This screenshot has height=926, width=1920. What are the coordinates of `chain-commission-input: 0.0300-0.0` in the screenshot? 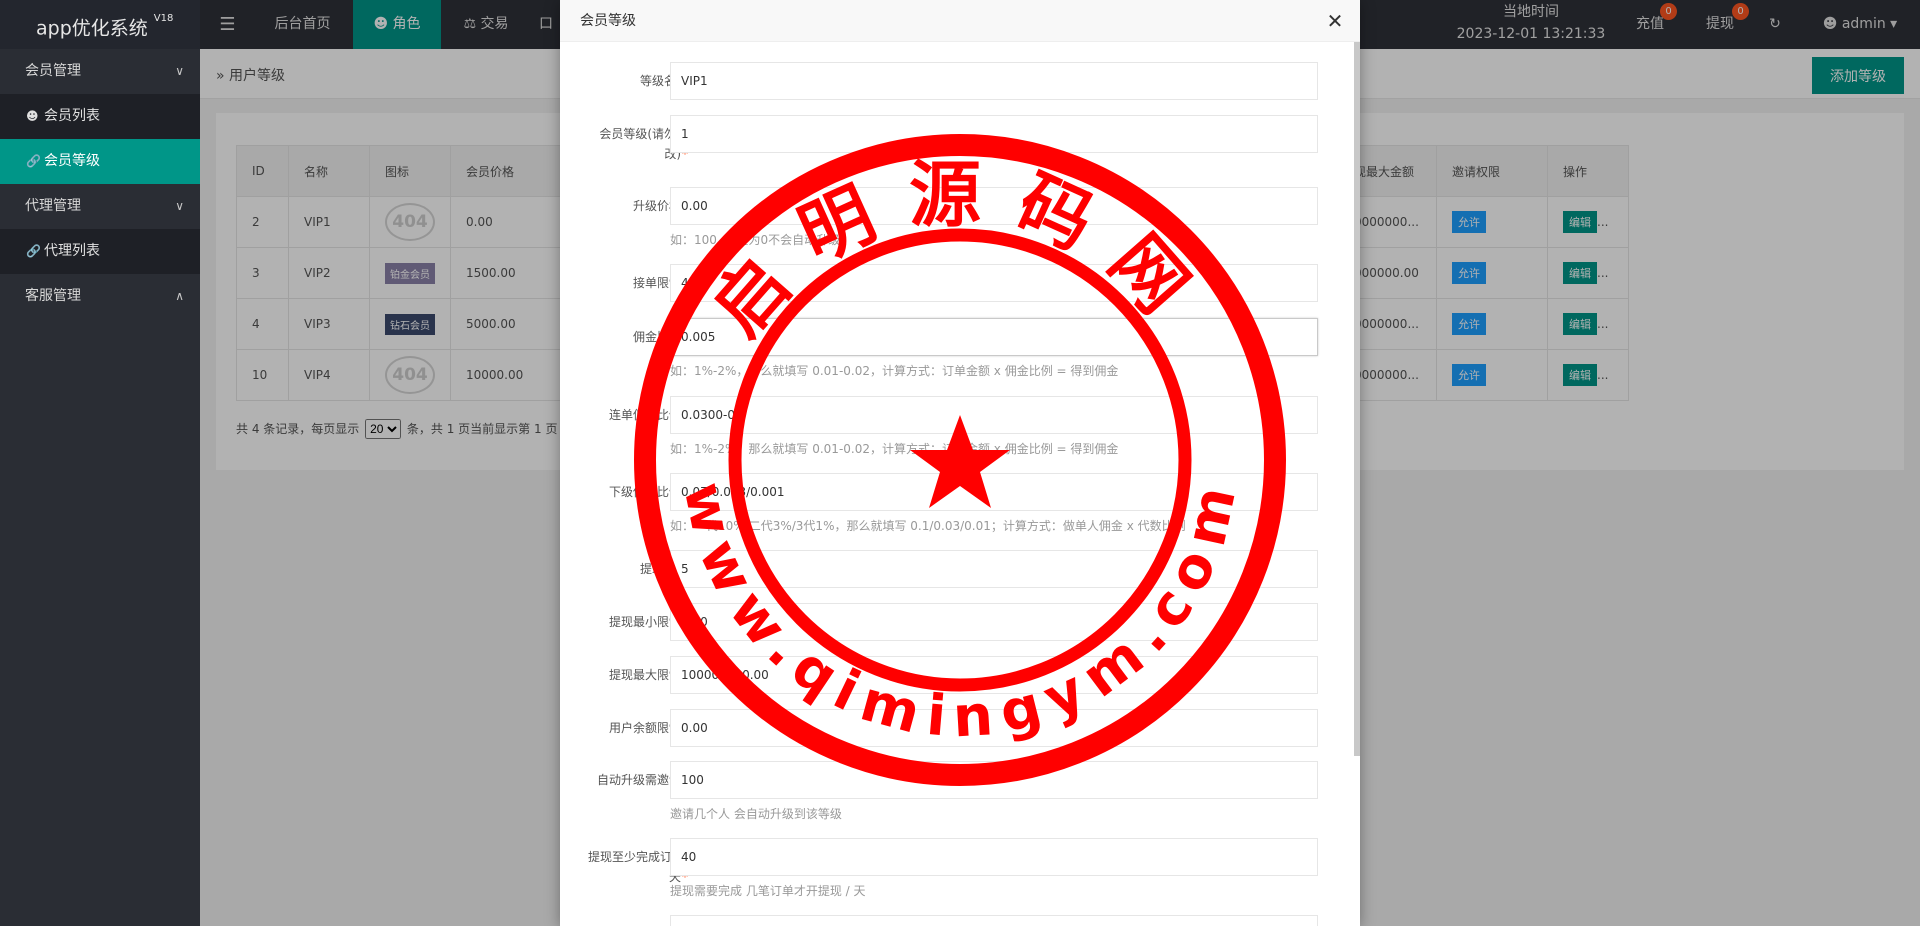 It's located at (994, 415).